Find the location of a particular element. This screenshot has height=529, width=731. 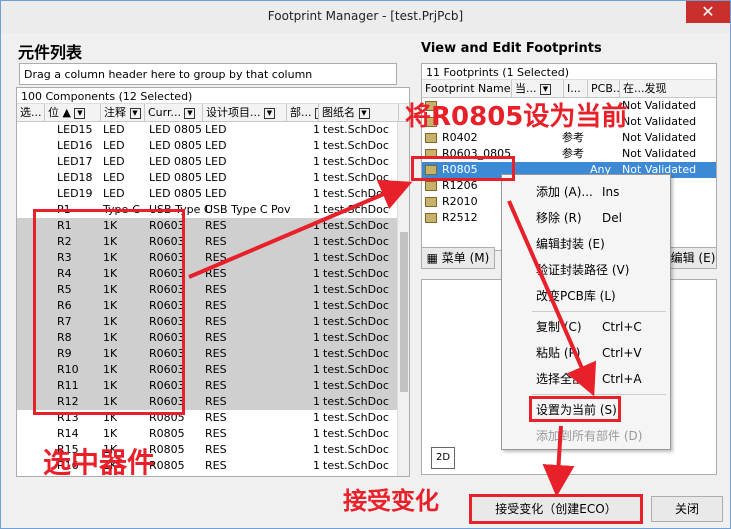

col-current-footprint: Curr... ▼ is located at coordinates (174, 113).